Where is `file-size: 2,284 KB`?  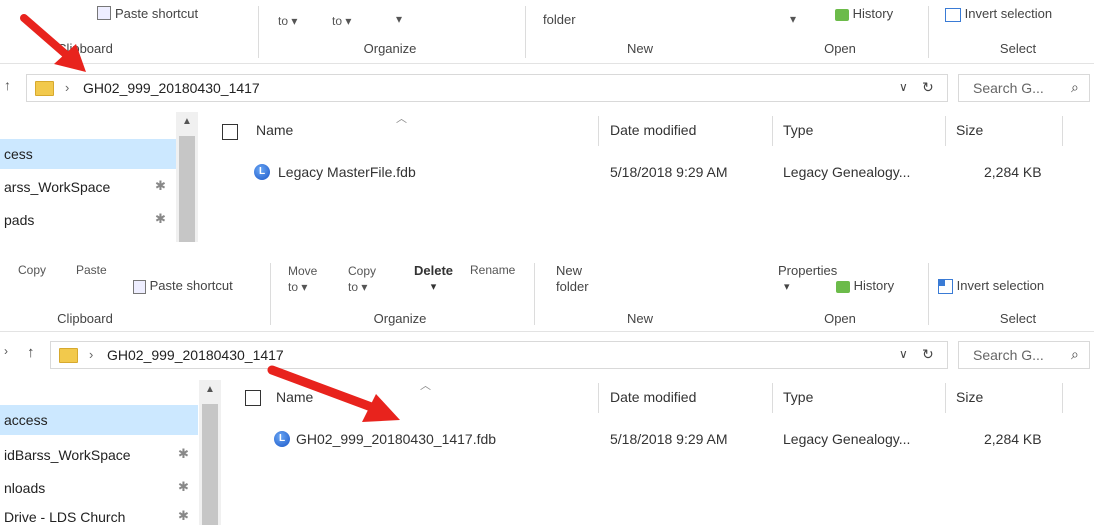
file-size: 2,284 KB is located at coordinates (1013, 172).